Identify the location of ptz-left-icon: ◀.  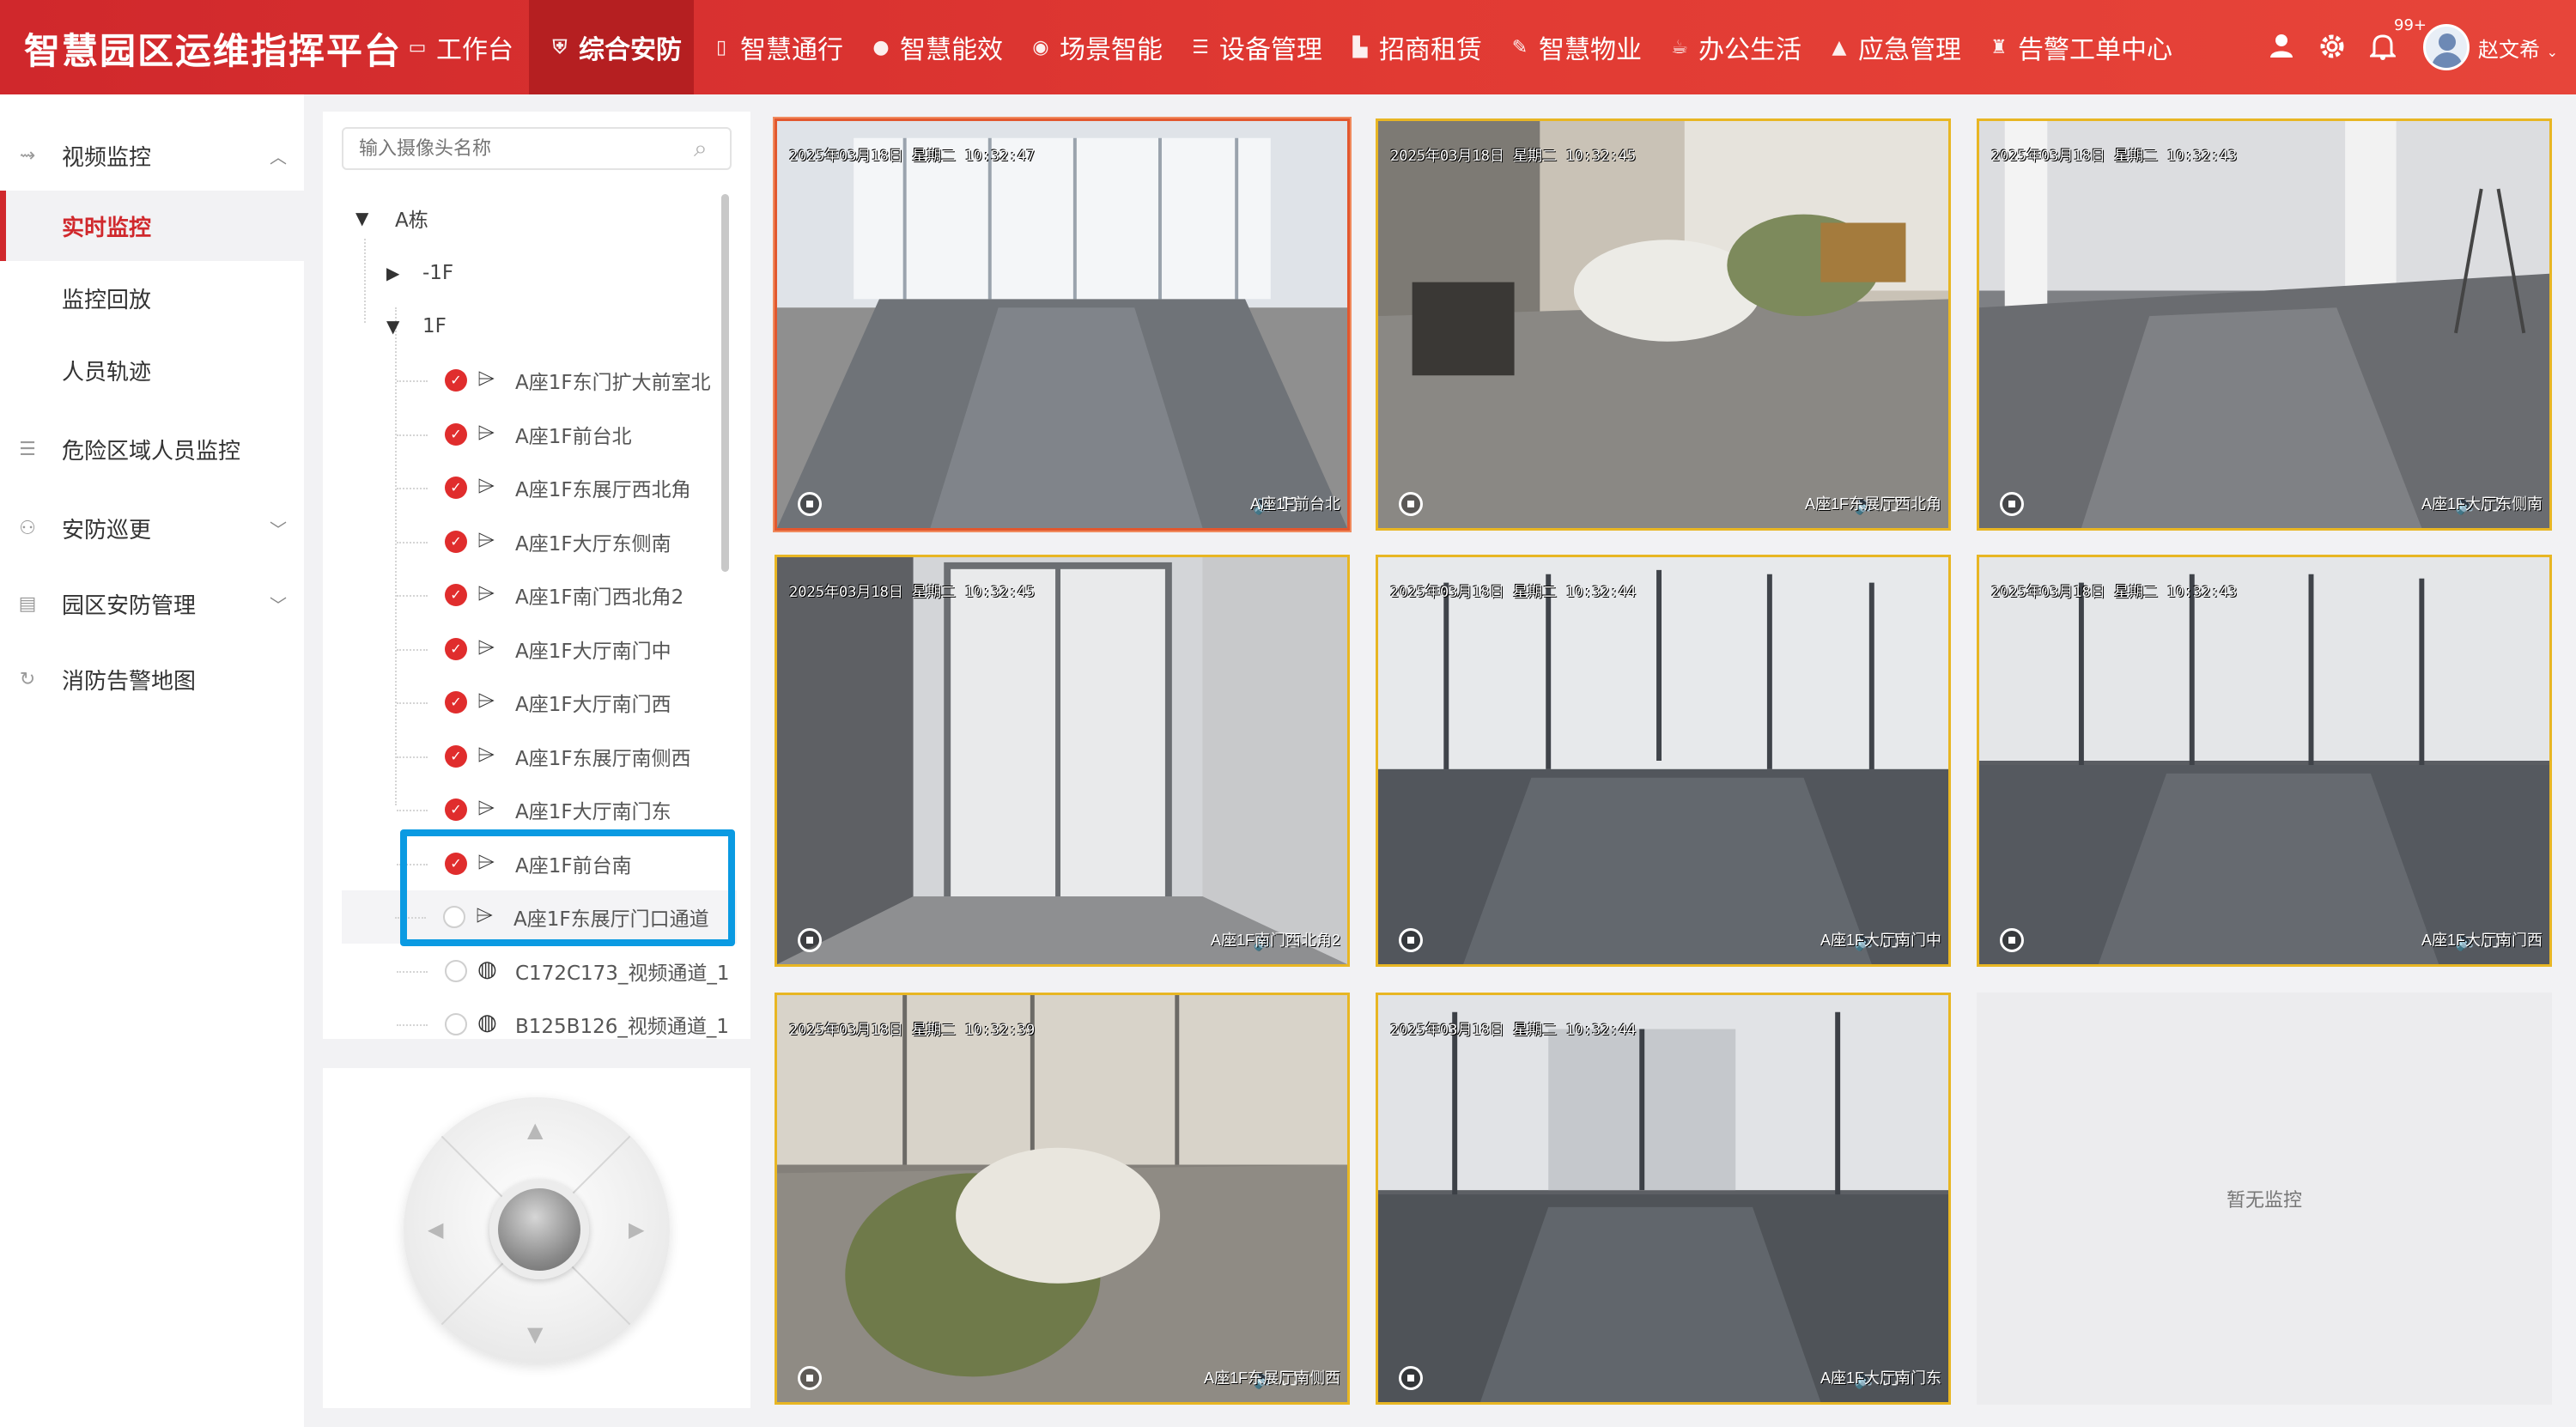
(435, 1230).